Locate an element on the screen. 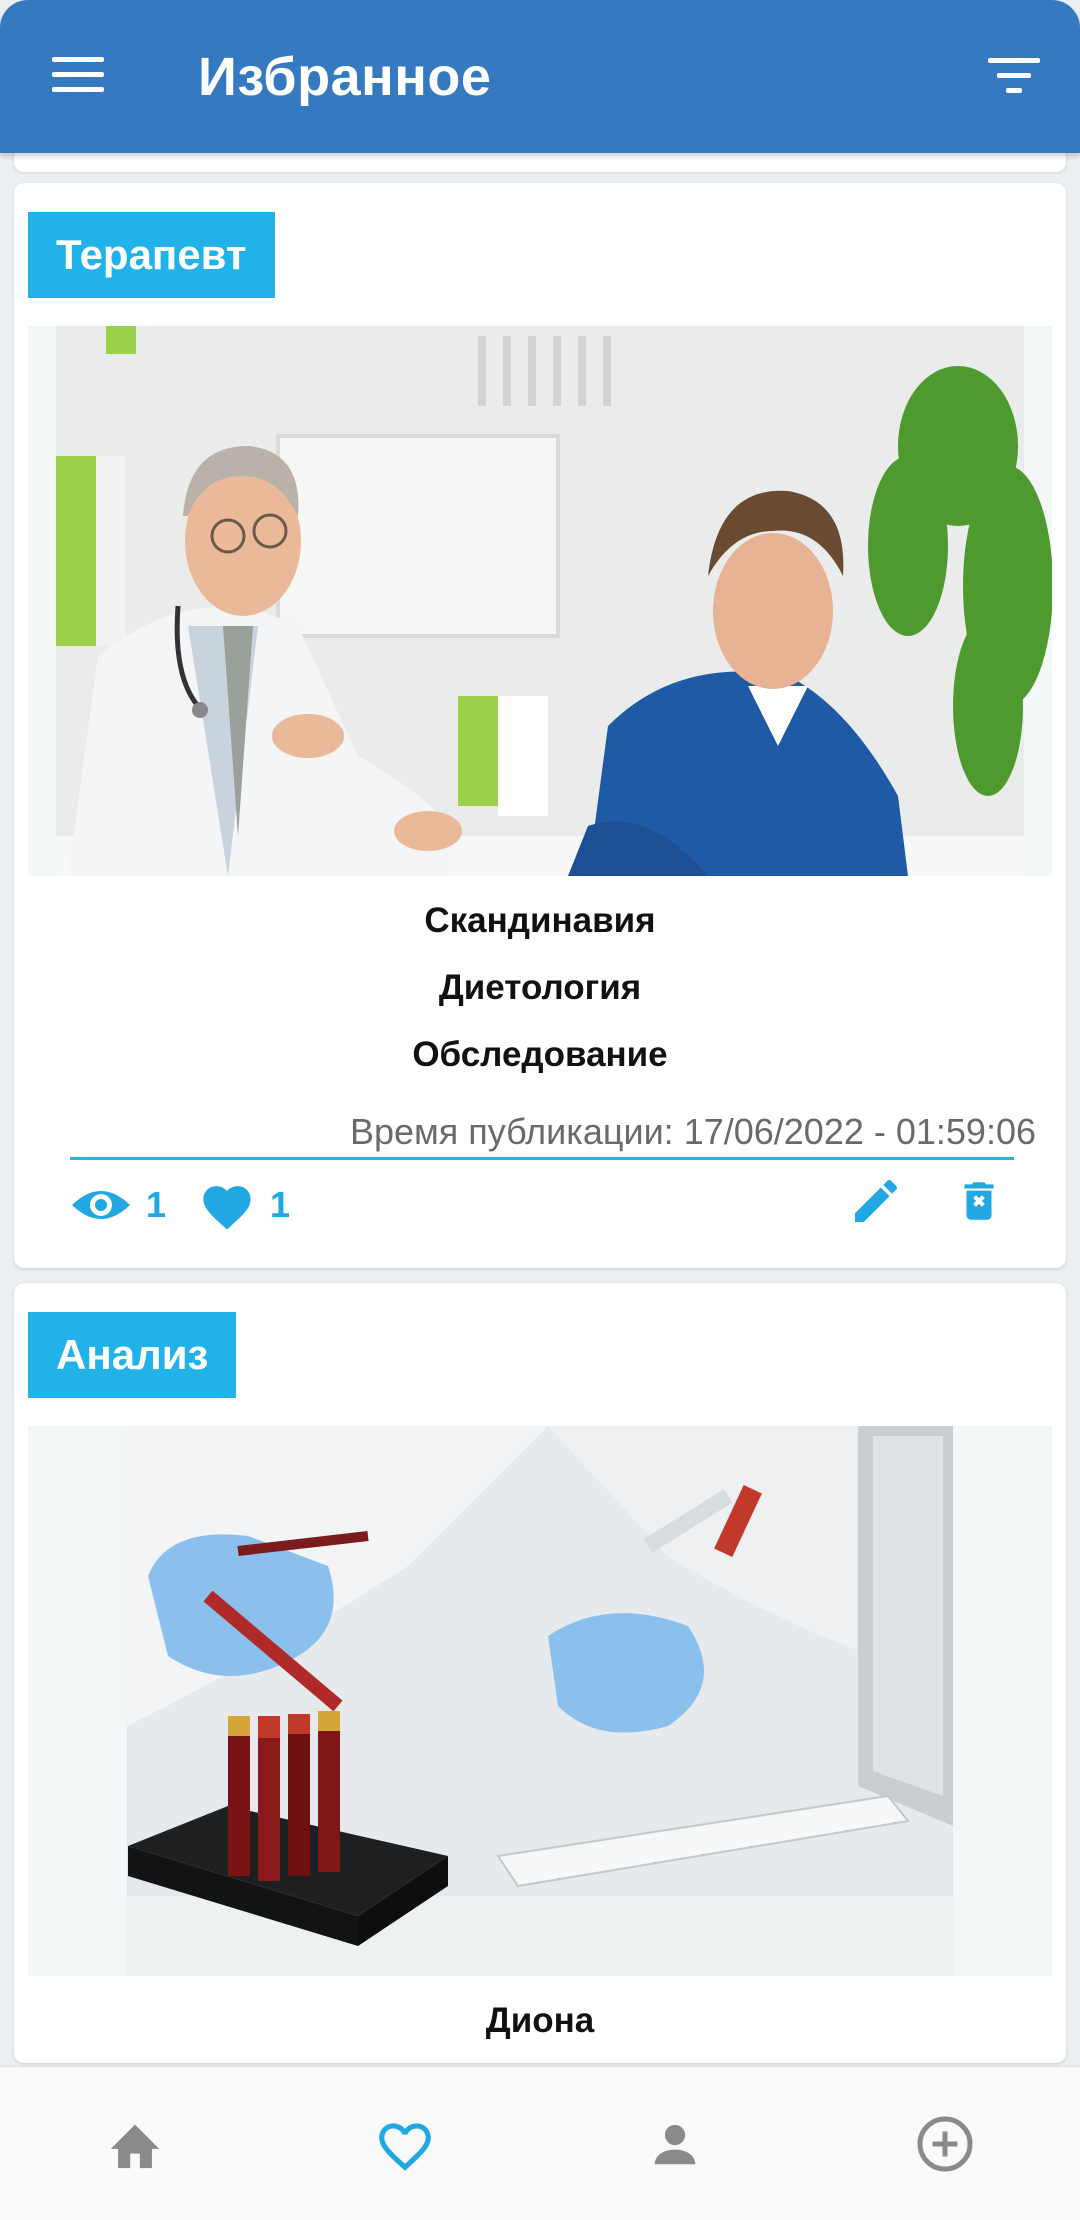 The width and height of the screenshot is (1080, 2220). divider is located at coordinates (542, 1158).